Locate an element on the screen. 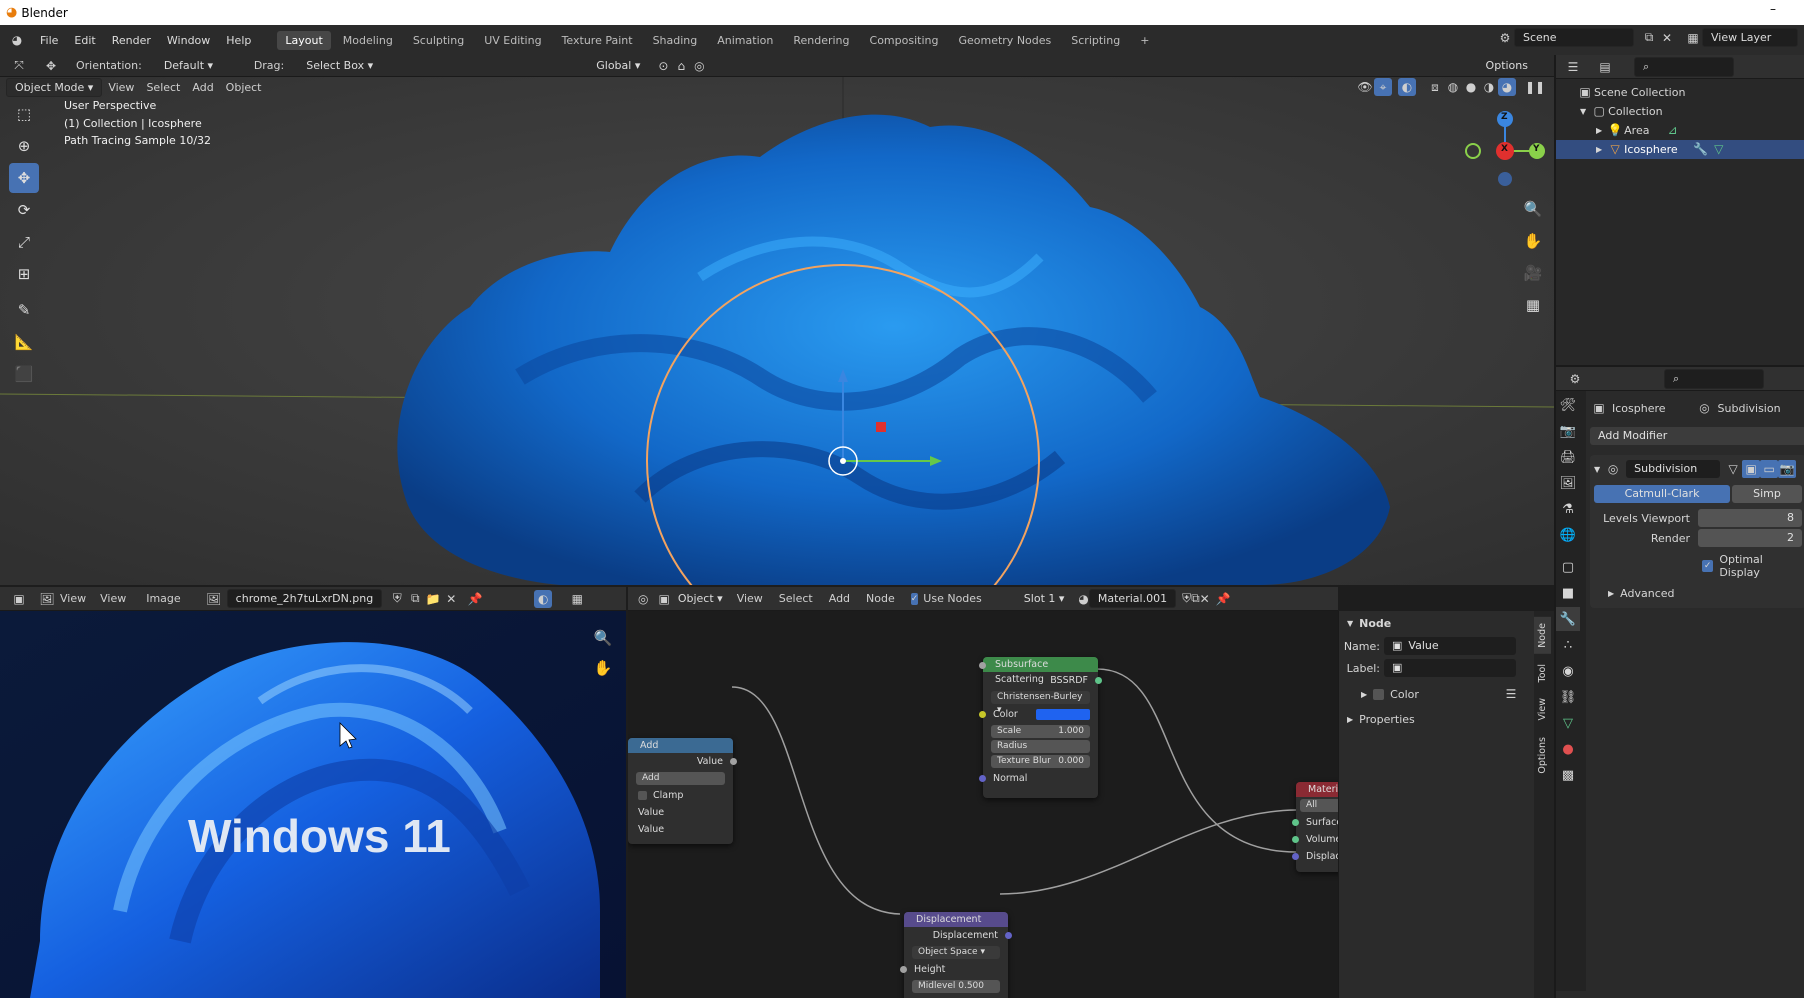 The image size is (1804, 998). image-name-field: chrome_2h7tuLxrDN.png is located at coordinates (304, 598).